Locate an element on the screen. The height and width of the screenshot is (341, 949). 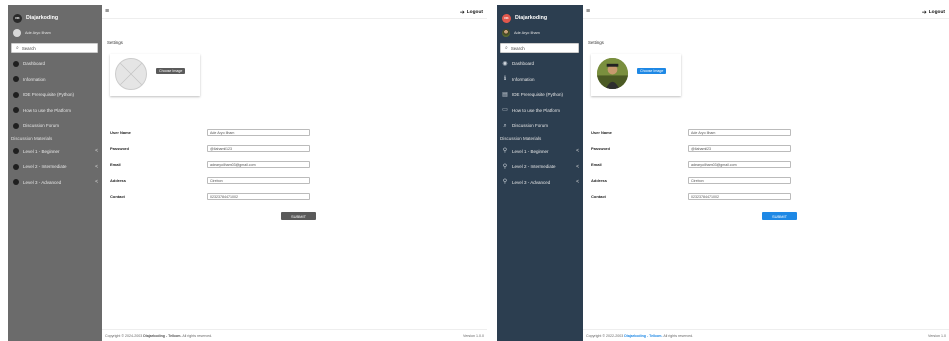
username-label: User Name is located at coordinates (120, 132).